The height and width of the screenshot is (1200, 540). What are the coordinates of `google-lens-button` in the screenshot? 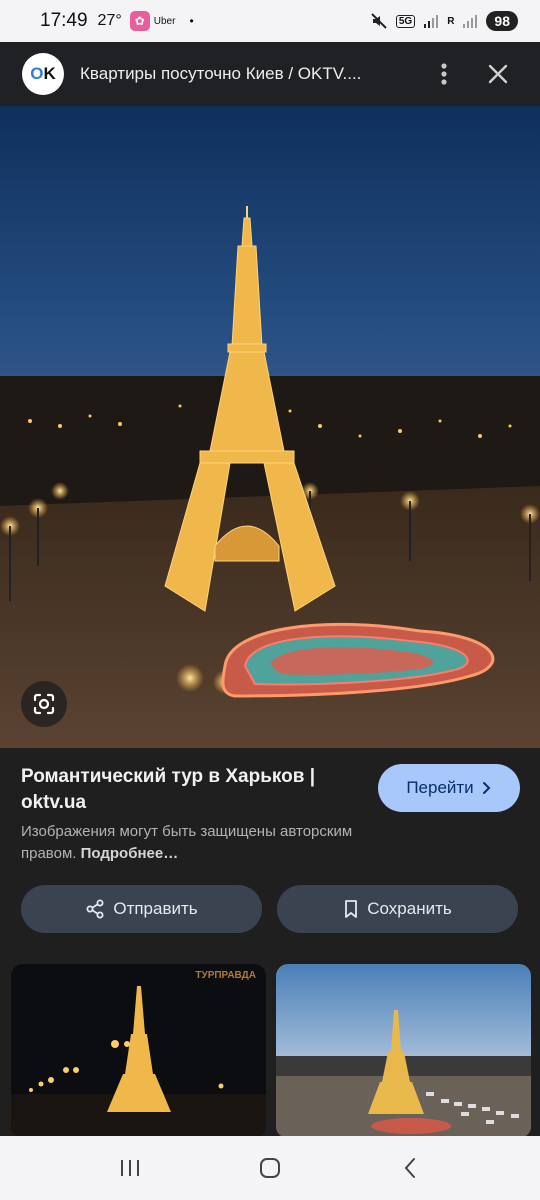 It's located at (44, 704).